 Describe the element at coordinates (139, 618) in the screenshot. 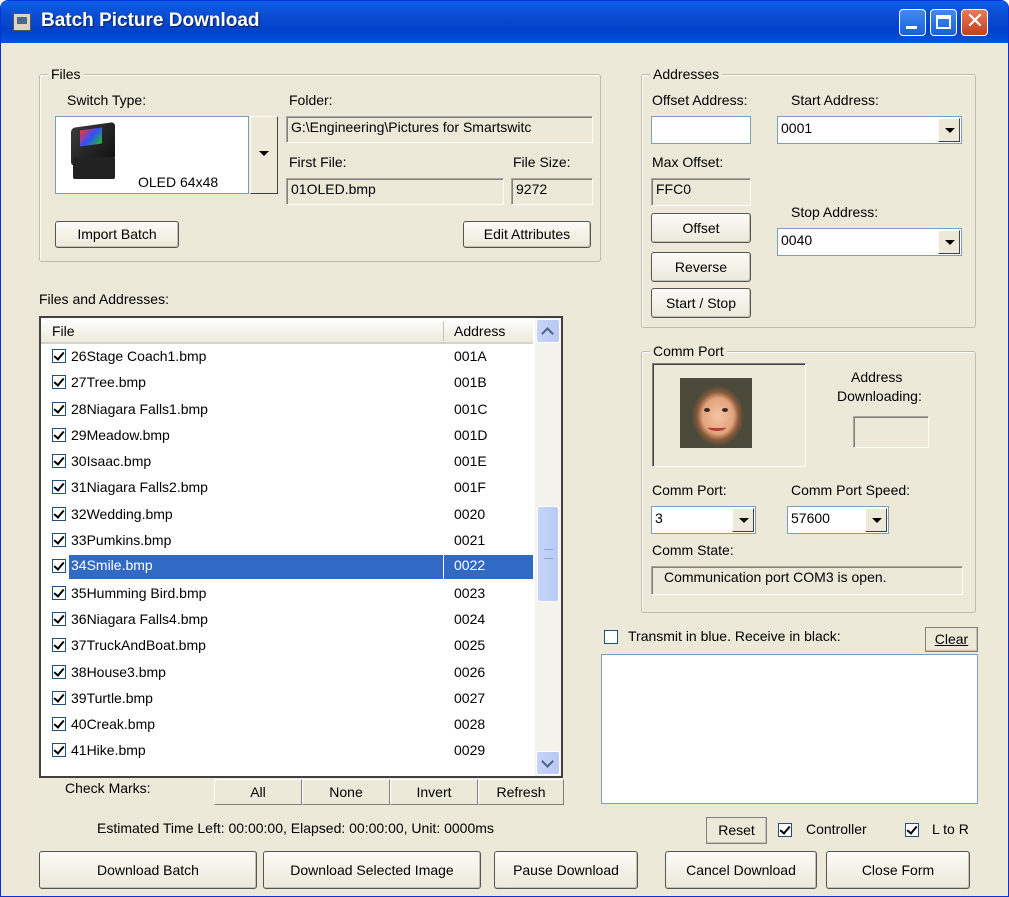

I see `row-file-name: 36Niagara Falls4.bmp` at that location.